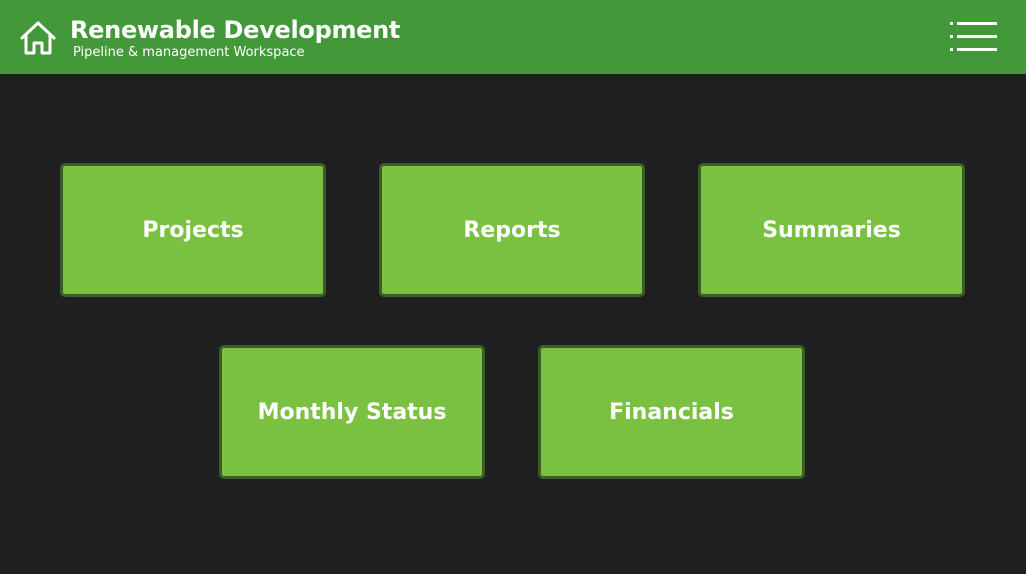  I want to click on summaries-button: Summaries, so click(831, 230).